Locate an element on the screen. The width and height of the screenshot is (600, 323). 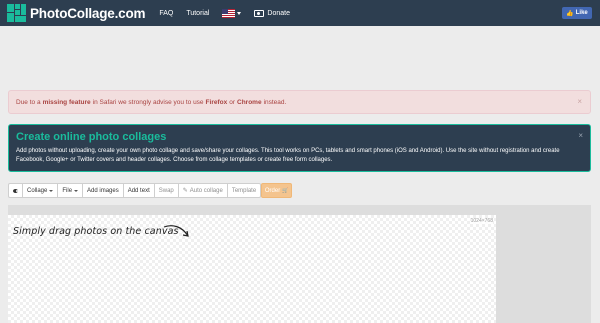
order-label: Order is located at coordinates (272, 190).